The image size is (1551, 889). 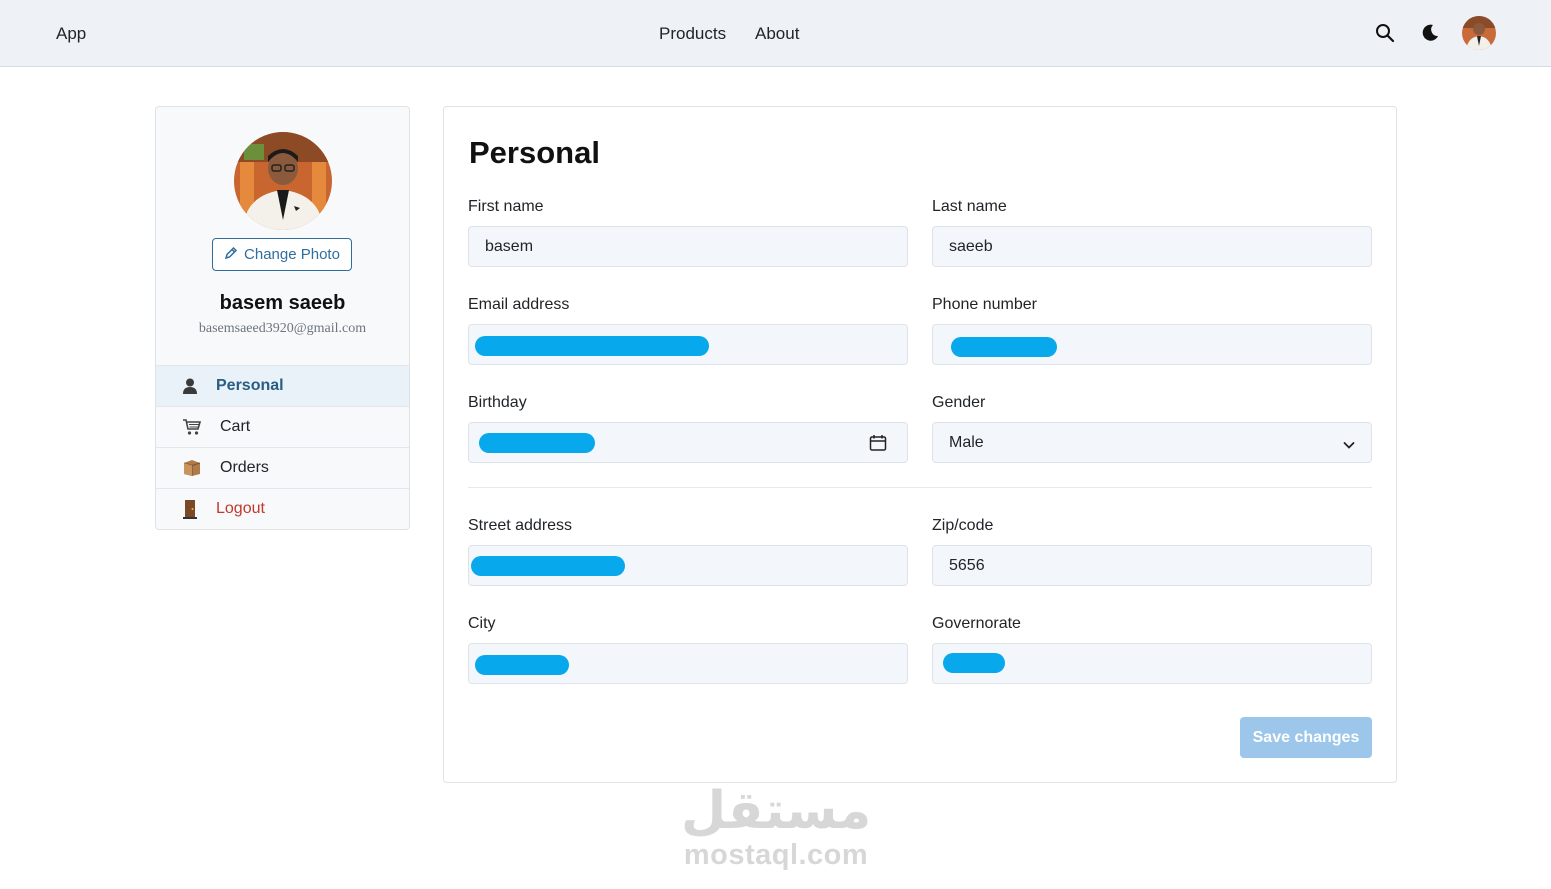 I want to click on email-label: Email address, so click(x=519, y=304).